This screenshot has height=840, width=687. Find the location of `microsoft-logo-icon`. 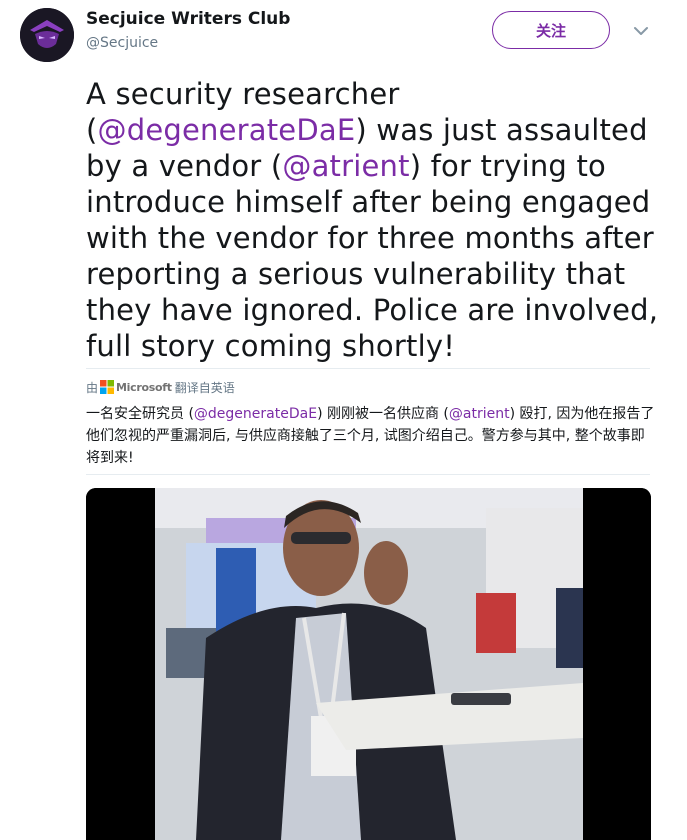

microsoft-logo-icon is located at coordinates (107, 387).